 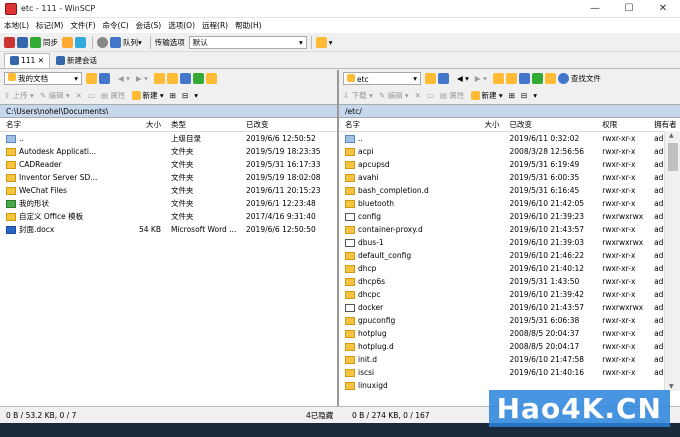 What do you see at coordinates (181, 25) in the screenshot?
I see `menu-options: 选项(O)` at bounding box center [181, 25].